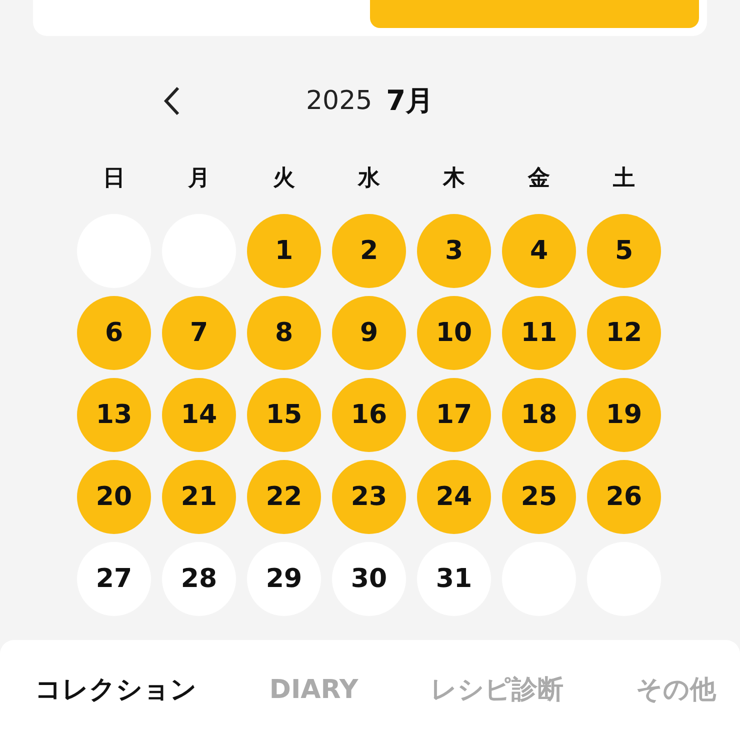  Describe the element at coordinates (369, 251) in the screenshot. I see `day-cell: 2` at that location.